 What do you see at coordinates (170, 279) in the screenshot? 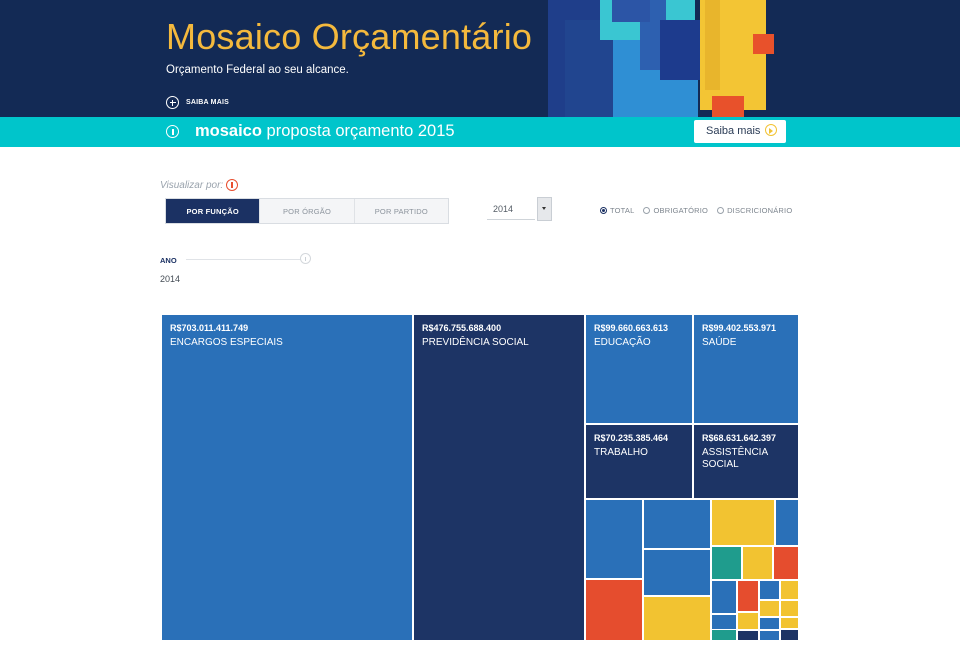
I see `ano-value: 2014` at bounding box center [170, 279].